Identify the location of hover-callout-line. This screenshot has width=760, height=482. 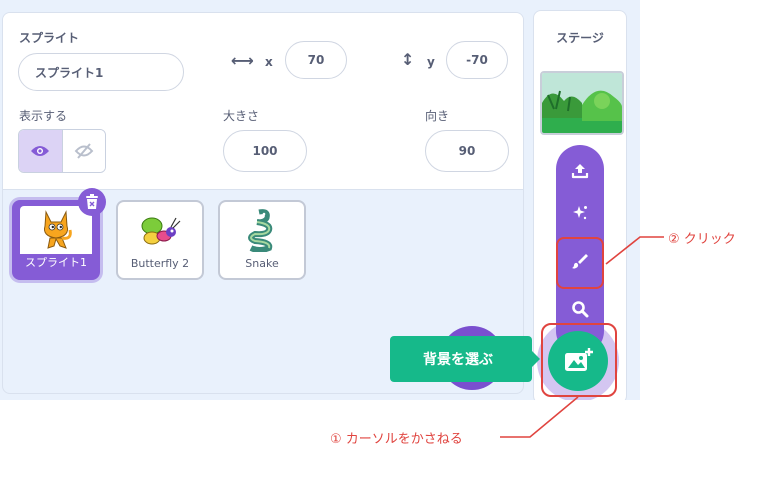
(539, 417).